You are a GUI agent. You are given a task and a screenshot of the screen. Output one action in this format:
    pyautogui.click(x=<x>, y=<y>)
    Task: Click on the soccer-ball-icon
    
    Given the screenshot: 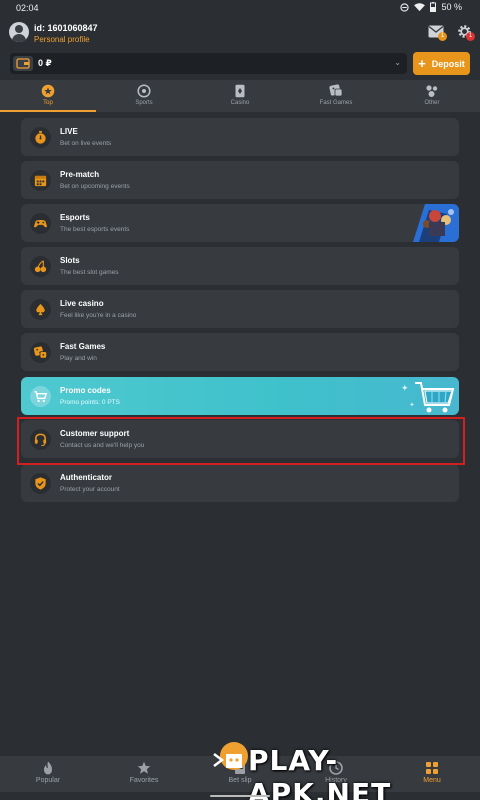 What is the action you would take?
    pyautogui.click(x=144, y=91)
    